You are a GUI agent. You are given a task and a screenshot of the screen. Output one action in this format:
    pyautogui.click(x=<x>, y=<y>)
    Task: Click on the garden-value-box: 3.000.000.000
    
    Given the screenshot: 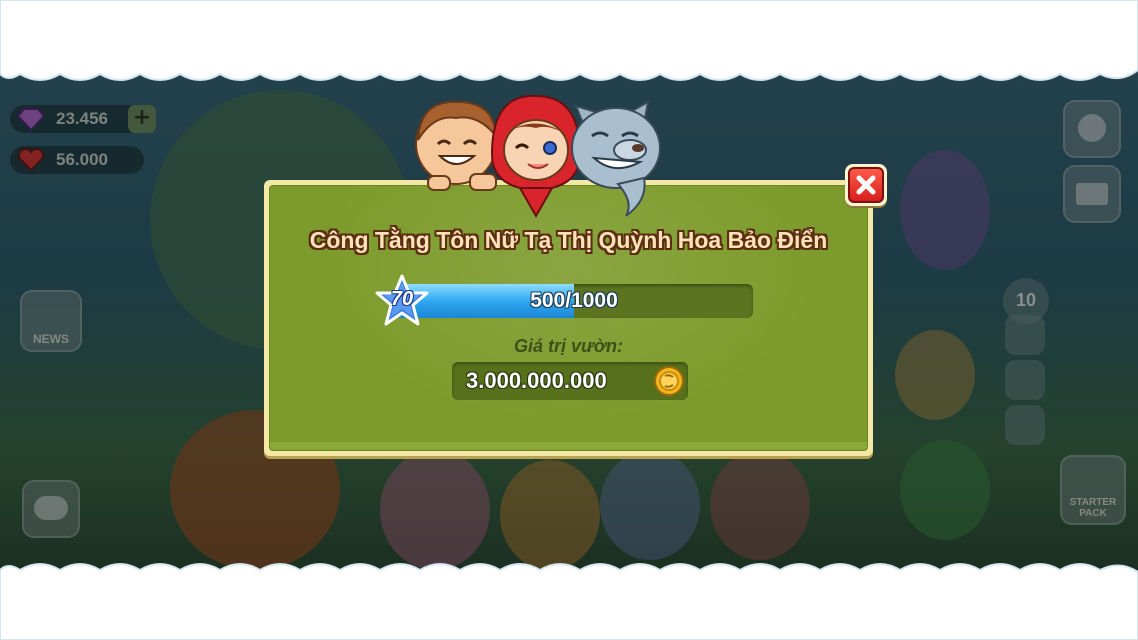 What is the action you would take?
    pyautogui.click(x=570, y=381)
    